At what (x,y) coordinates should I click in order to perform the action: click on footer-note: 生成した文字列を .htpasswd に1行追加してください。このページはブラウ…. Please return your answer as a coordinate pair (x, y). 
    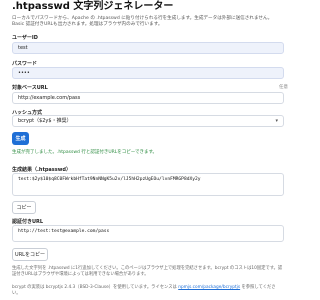
    Looking at the image, I should click on (147, 271).